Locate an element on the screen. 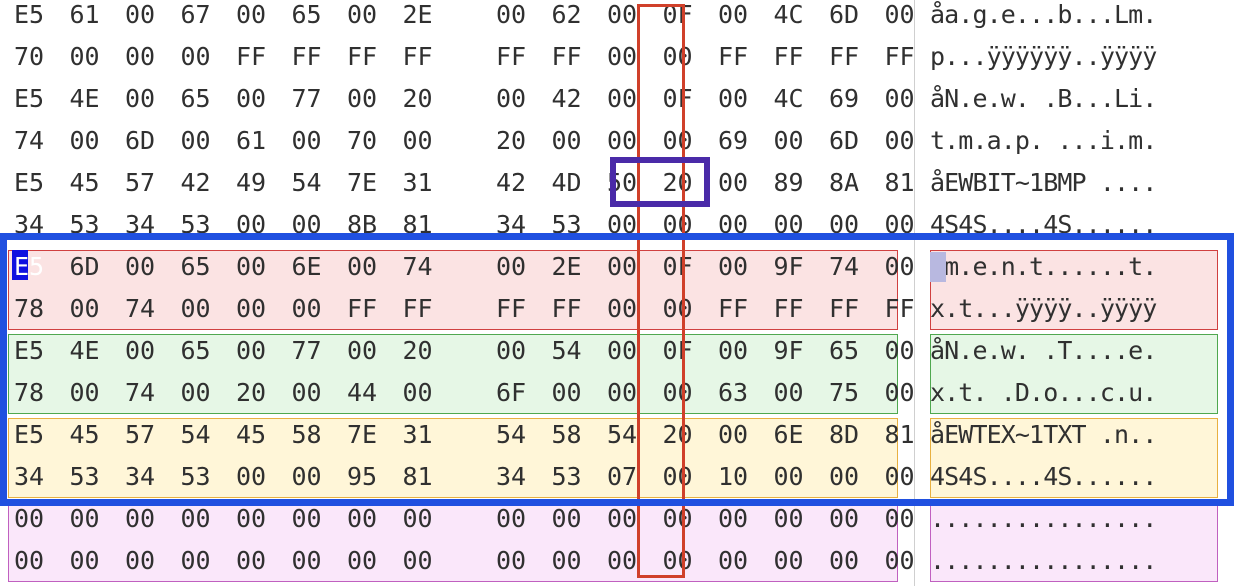 This screenshot has width=1234, height=586. hex-byte: 7E is located at coordinates (366, 183).